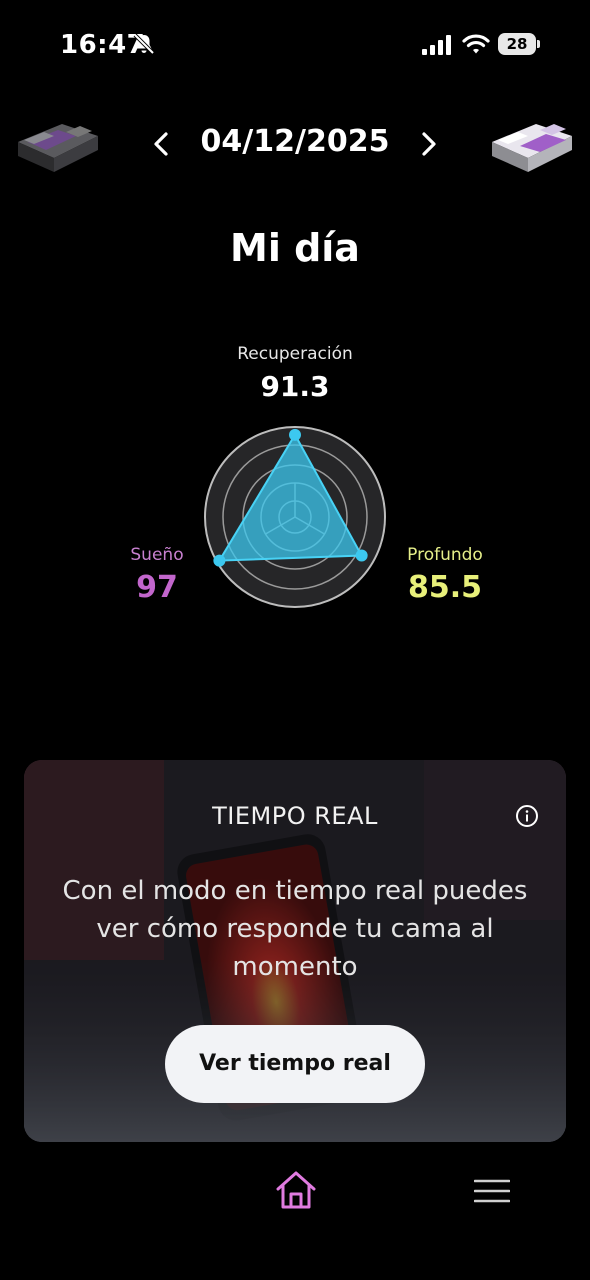 This screenshot has height=1280, width=590. Describe the element at coordinates (533, 145) in the screenshot. I see `bed-right-side-icon` at that location.